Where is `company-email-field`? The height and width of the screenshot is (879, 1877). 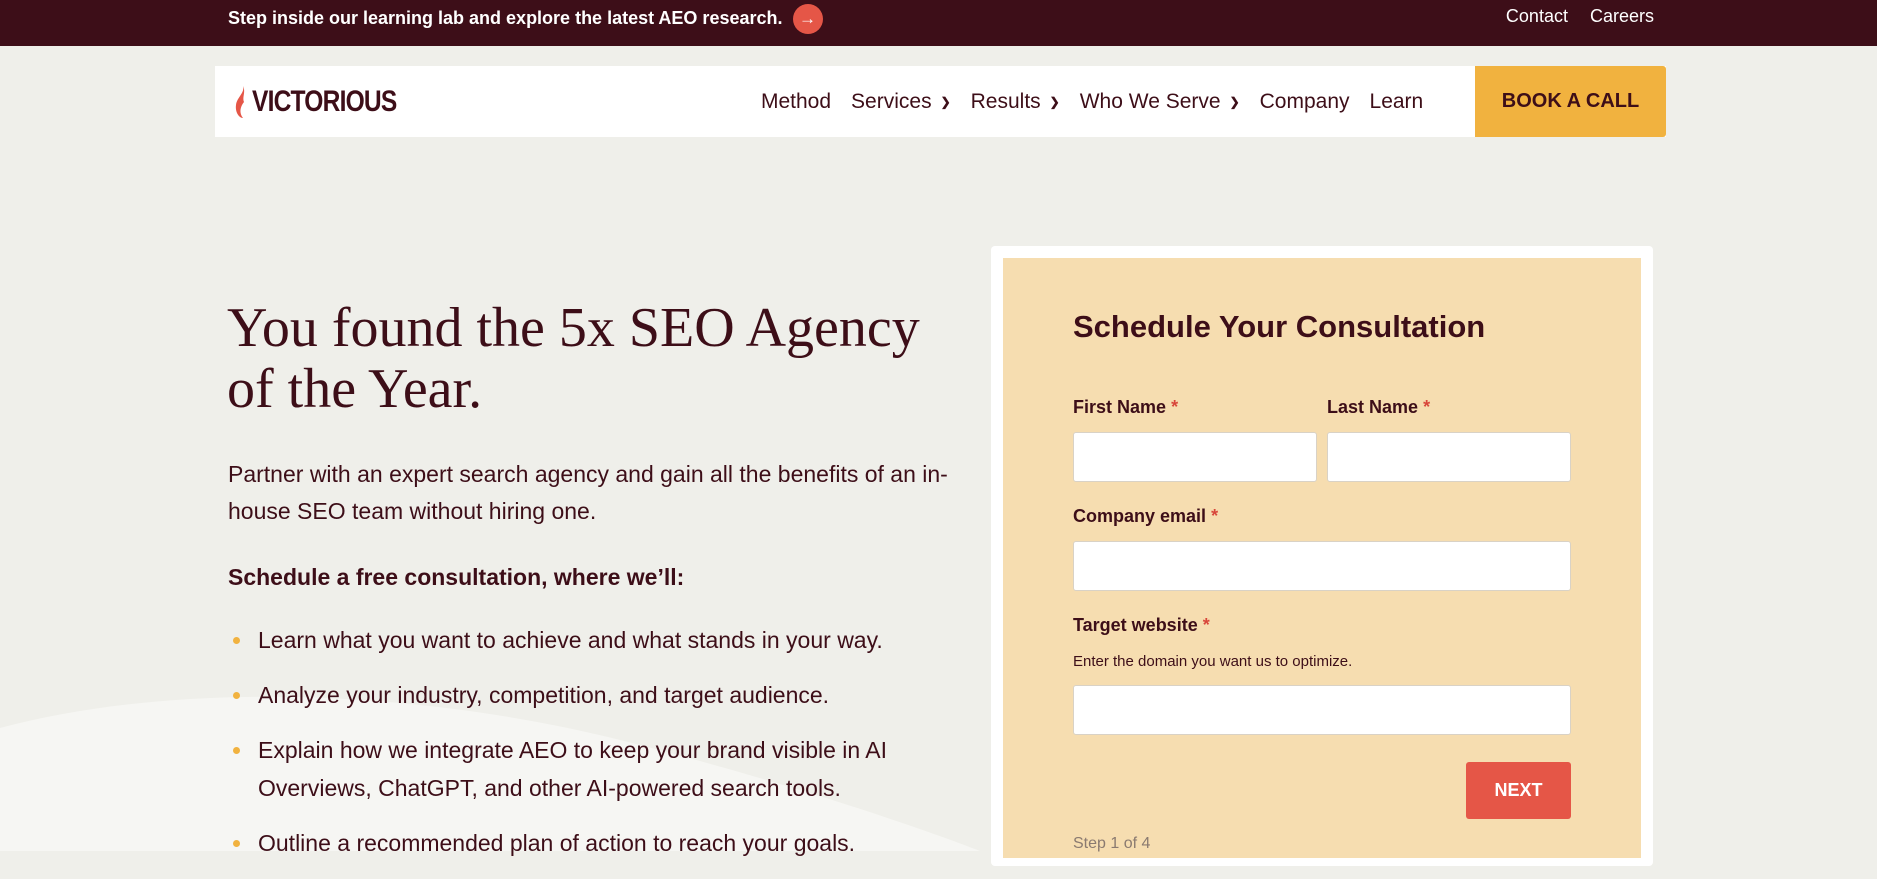 company-email-field is located at coordinates (1322, 566).